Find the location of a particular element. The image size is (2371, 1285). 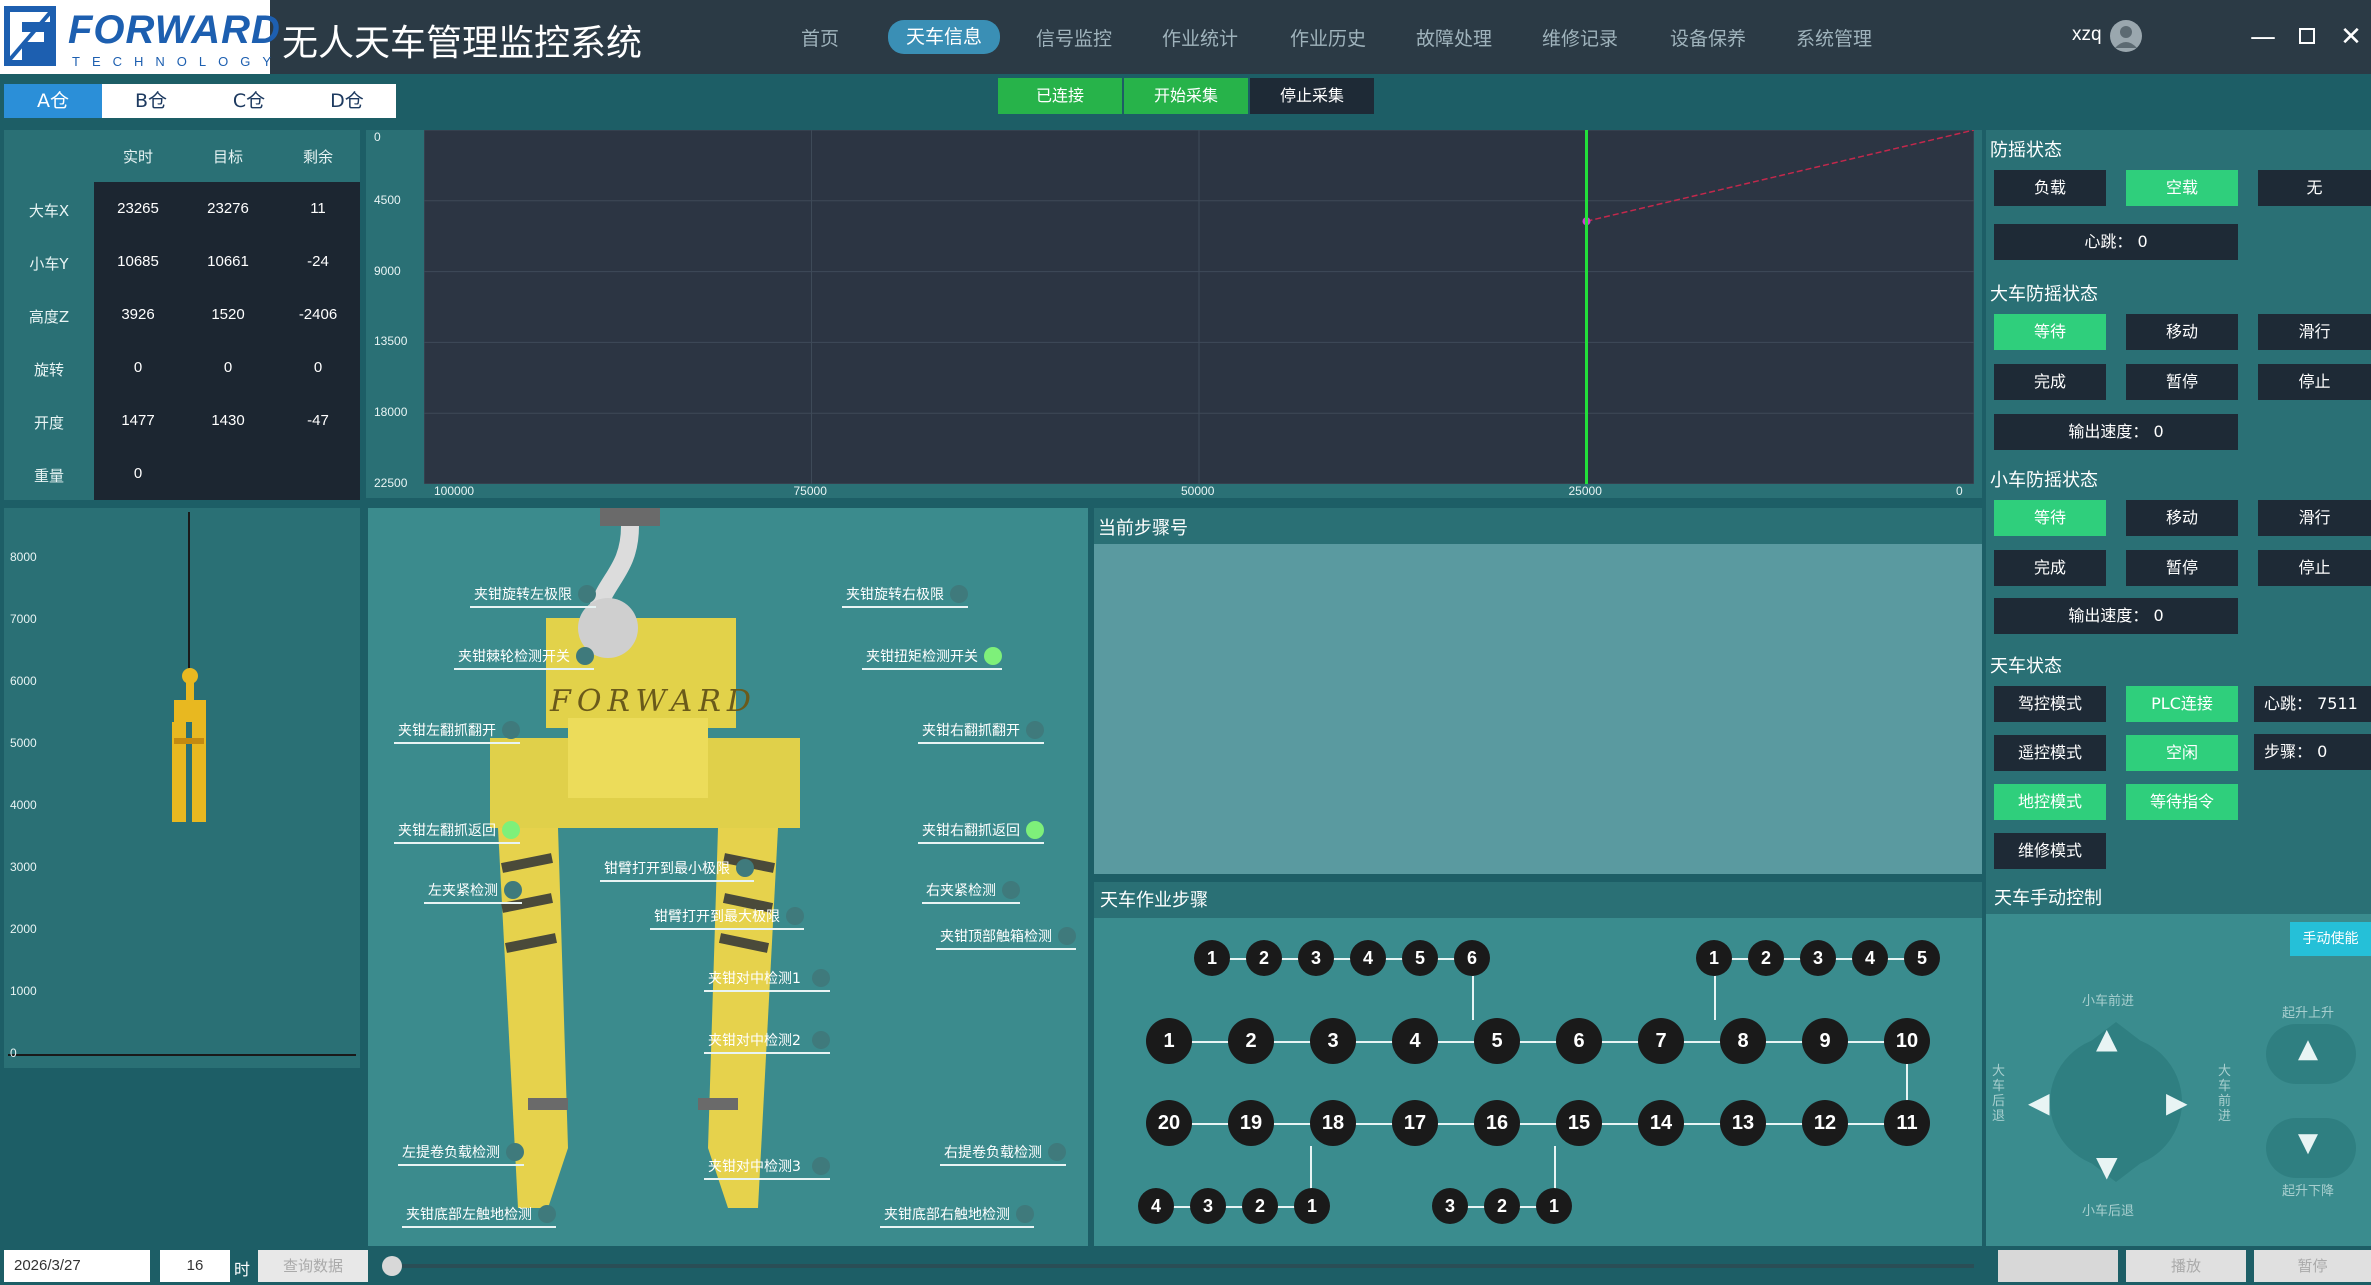

trolley-backward-icon: ▼ is located at coordinates (2107, 1166).